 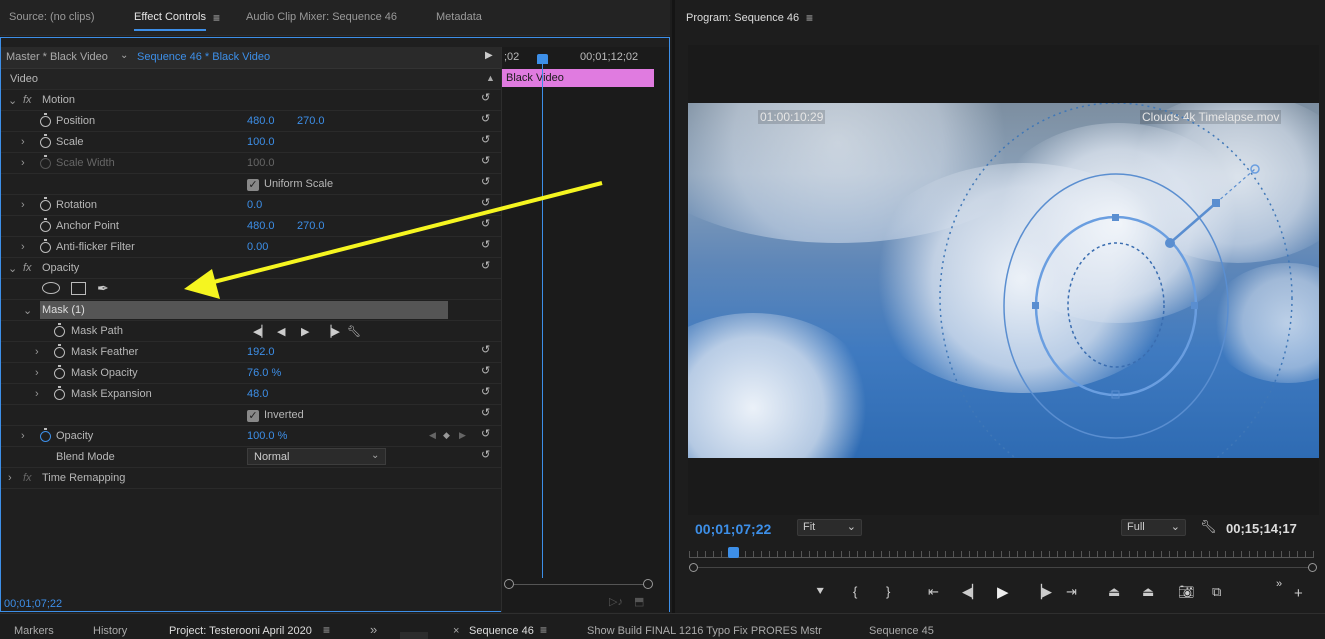 I want to click on tab-project: Project: Testerooni April 2020, so click(x=240, y=631).